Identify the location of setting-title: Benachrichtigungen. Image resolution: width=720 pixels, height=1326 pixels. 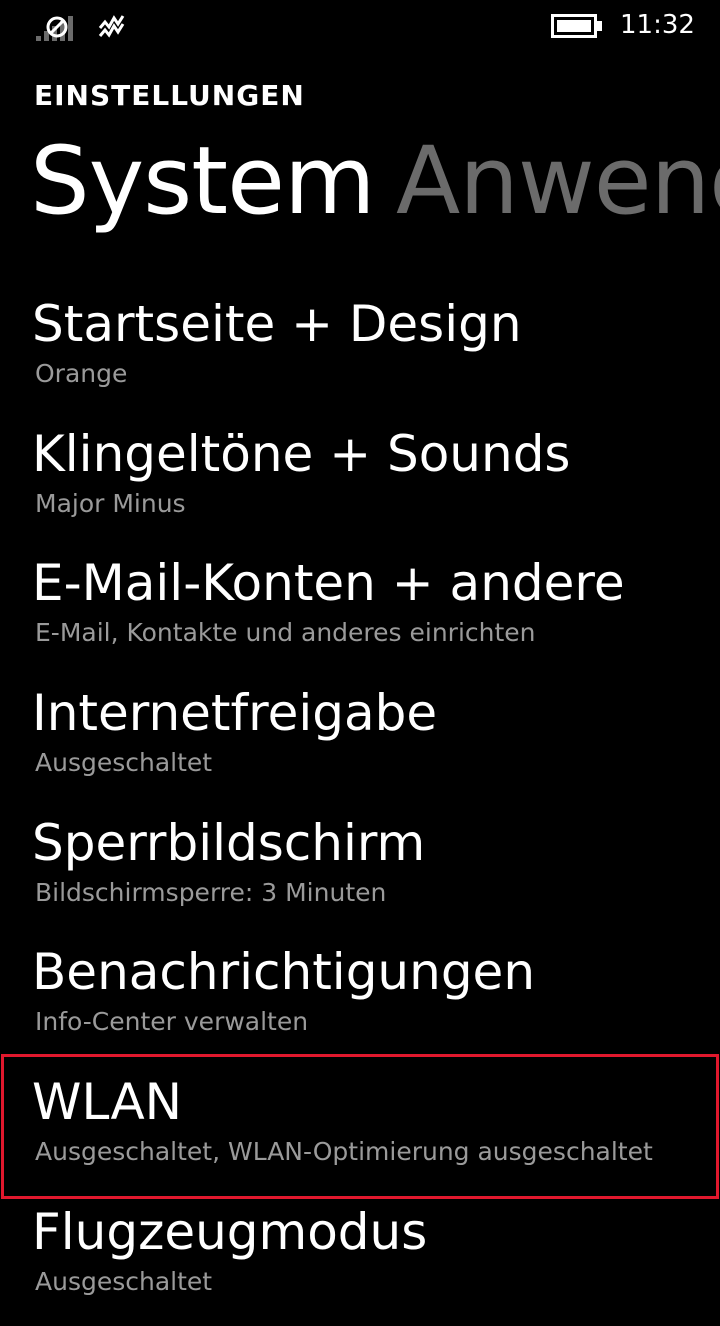
(284, 972).